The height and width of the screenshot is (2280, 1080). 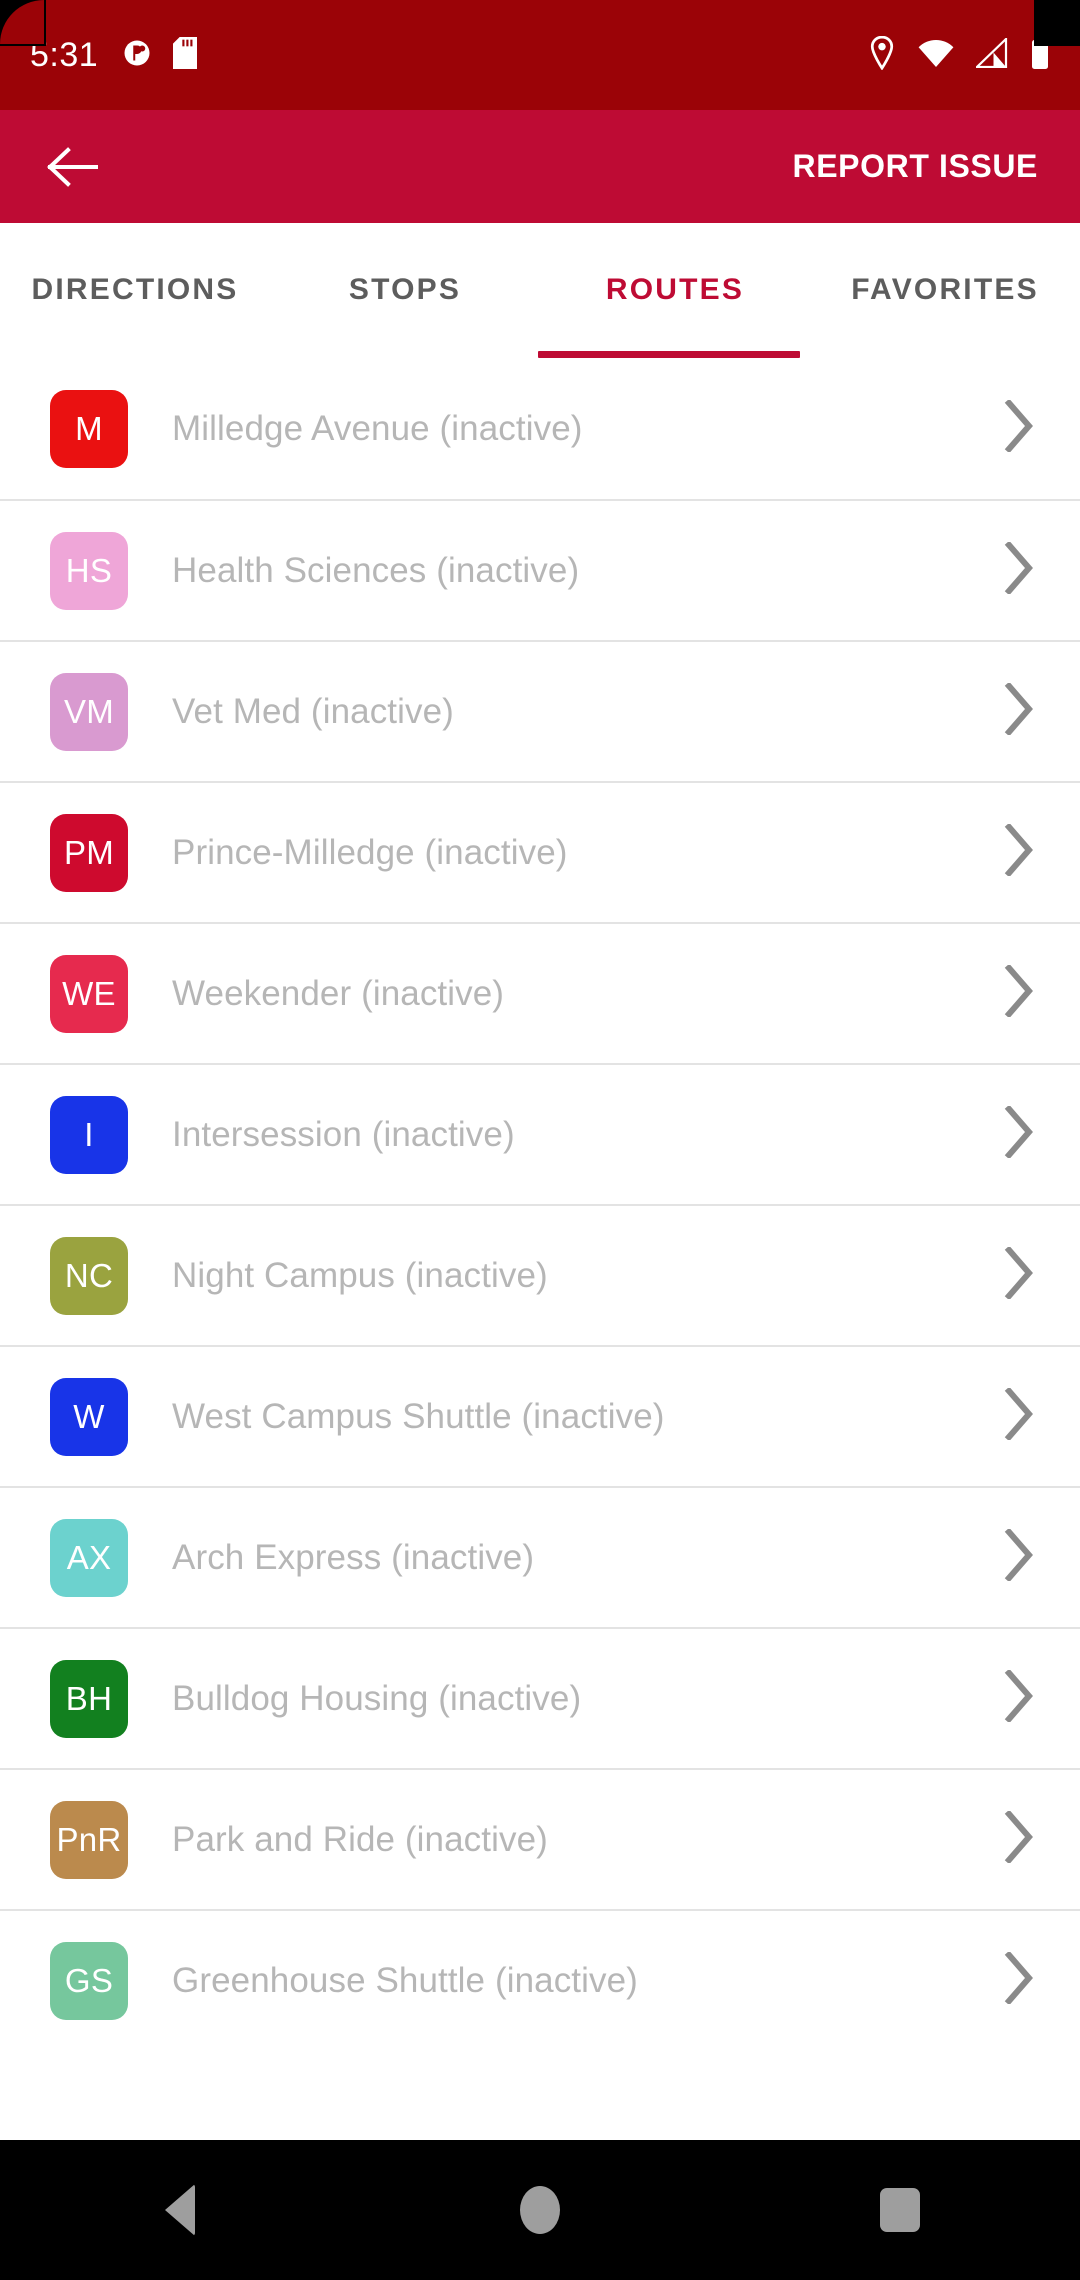 I want to click on route-row: I Intersession (inactive), so click(x=540, y=1133).